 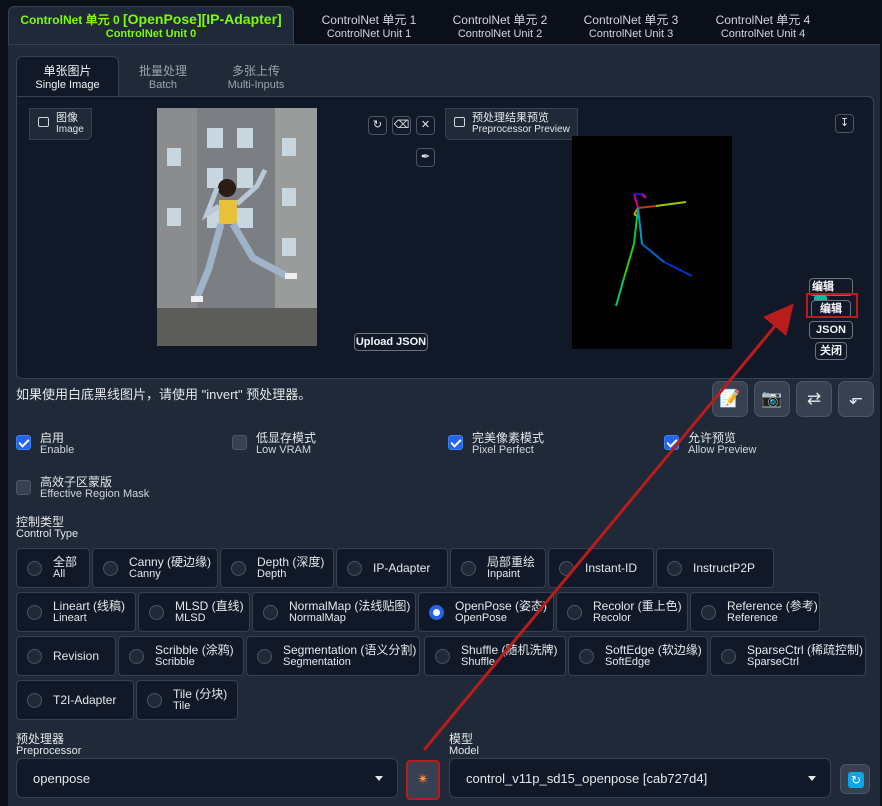 I want to click on tab-single-image-line2: Single Image, so click(x=67, y=85).